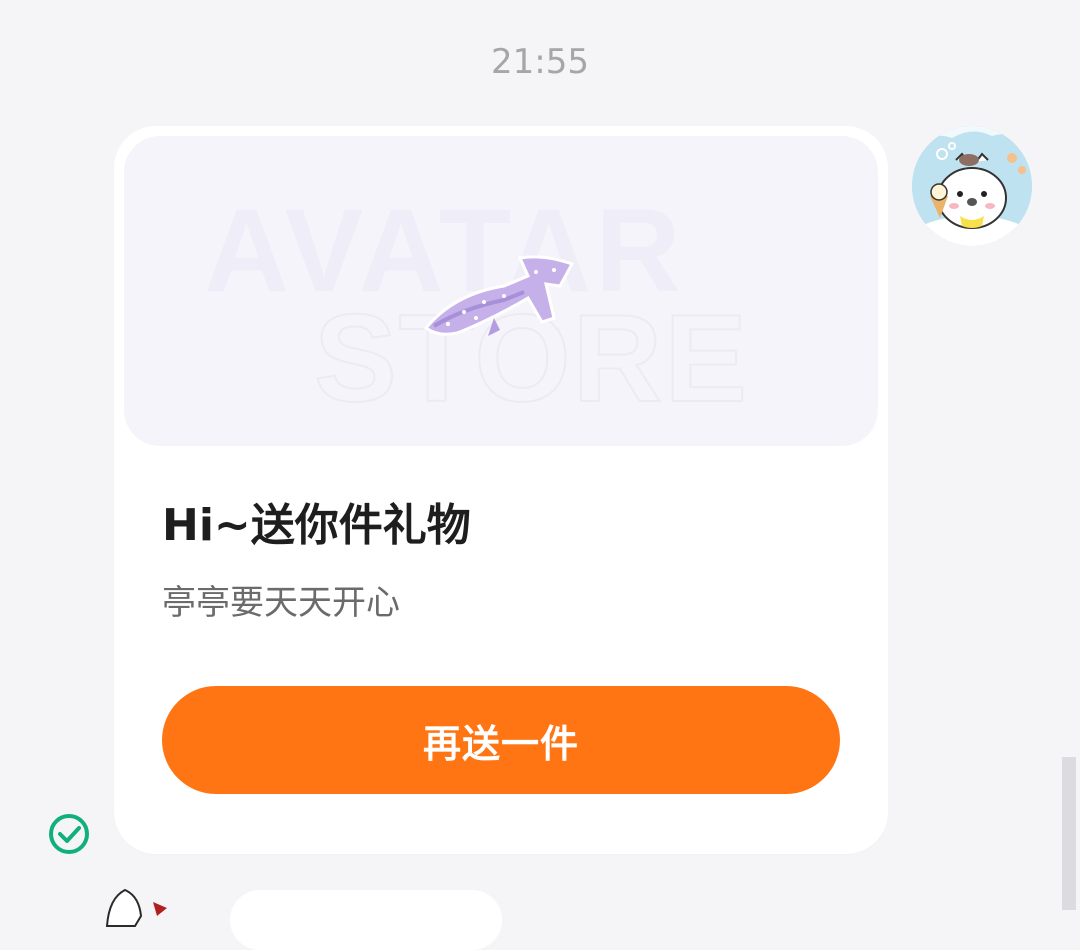 The width and height of the screenshot is (1080, 950). Describe the element at coordinates (69, 834) in the screenshot. I see `check-circle-icon` at that location.